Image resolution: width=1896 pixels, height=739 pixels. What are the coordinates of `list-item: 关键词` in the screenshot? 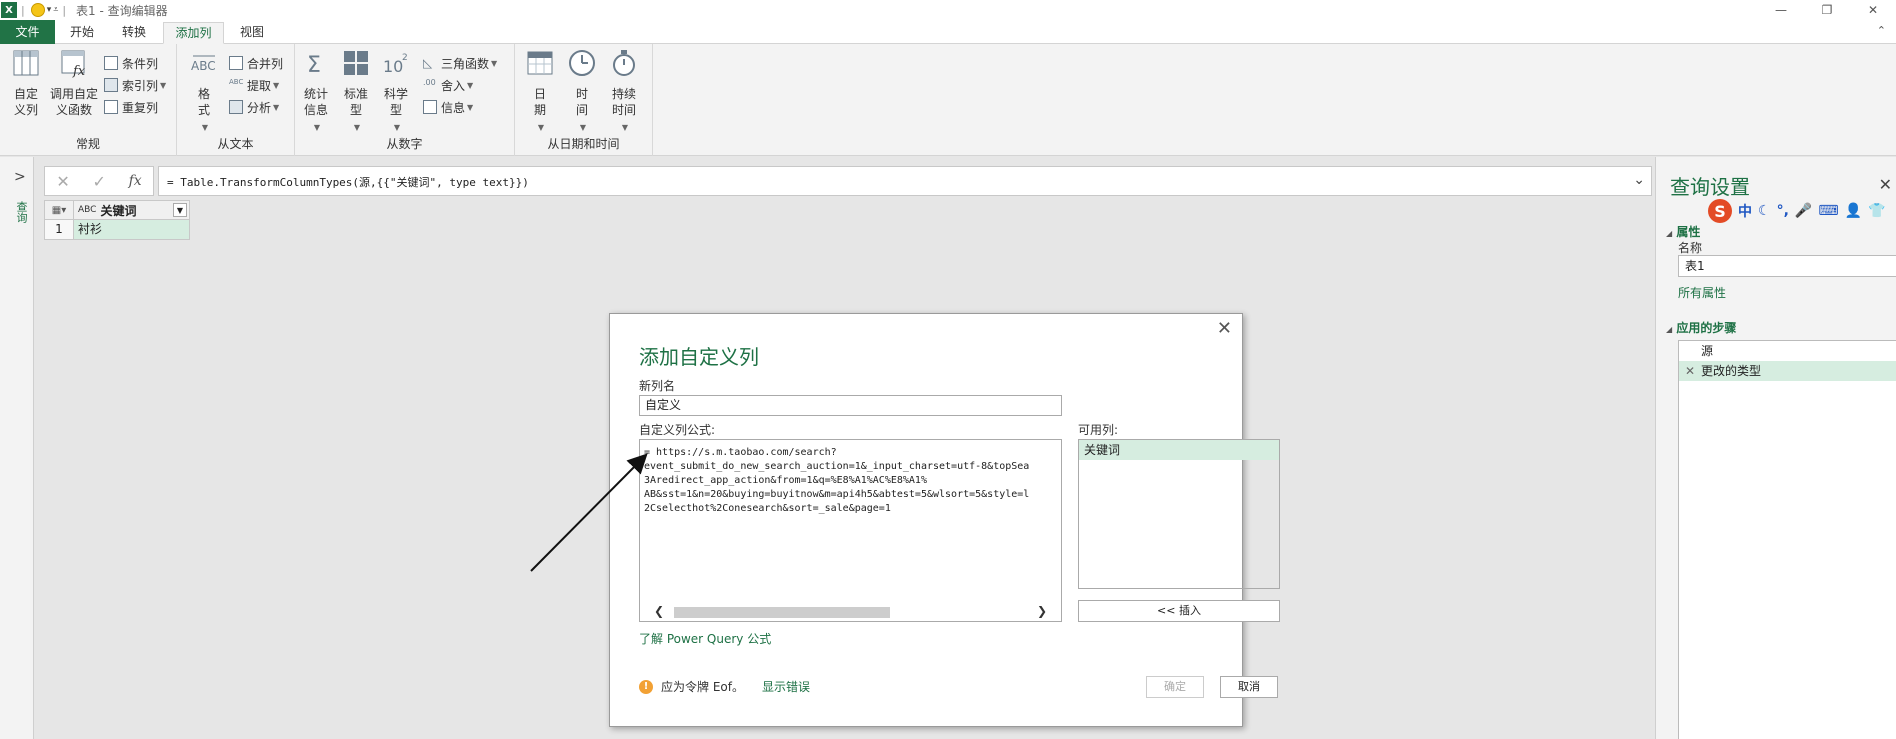 It's located at (1179, 450).